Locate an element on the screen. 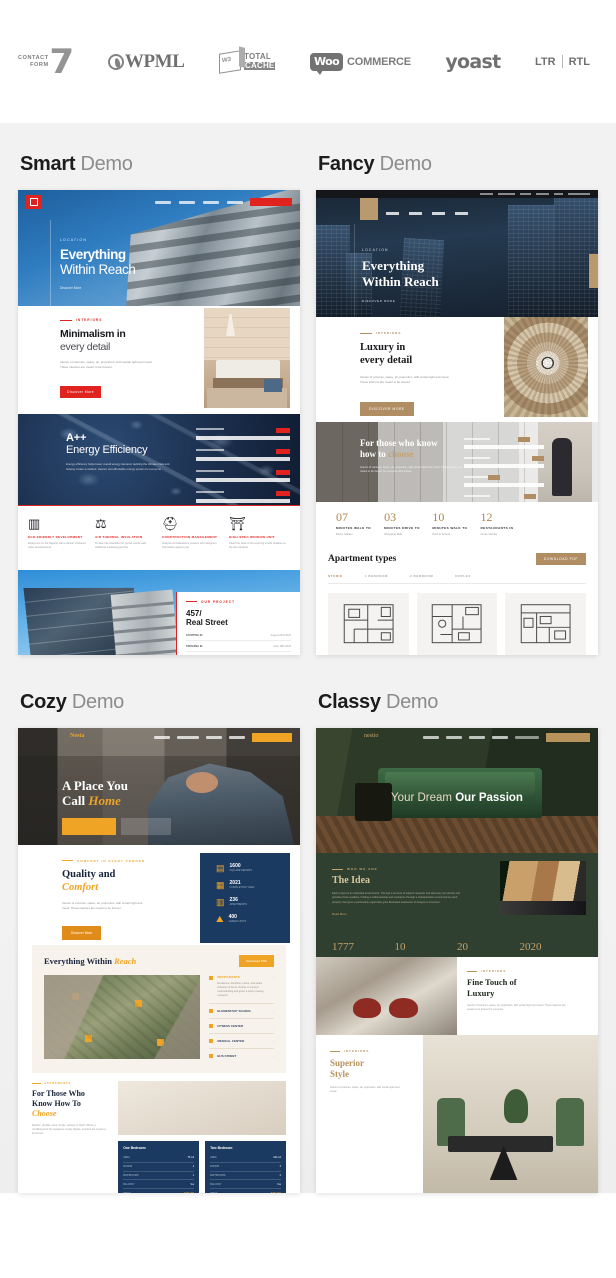  fancy-book-visit-tab is located at coordinates (593, 271).